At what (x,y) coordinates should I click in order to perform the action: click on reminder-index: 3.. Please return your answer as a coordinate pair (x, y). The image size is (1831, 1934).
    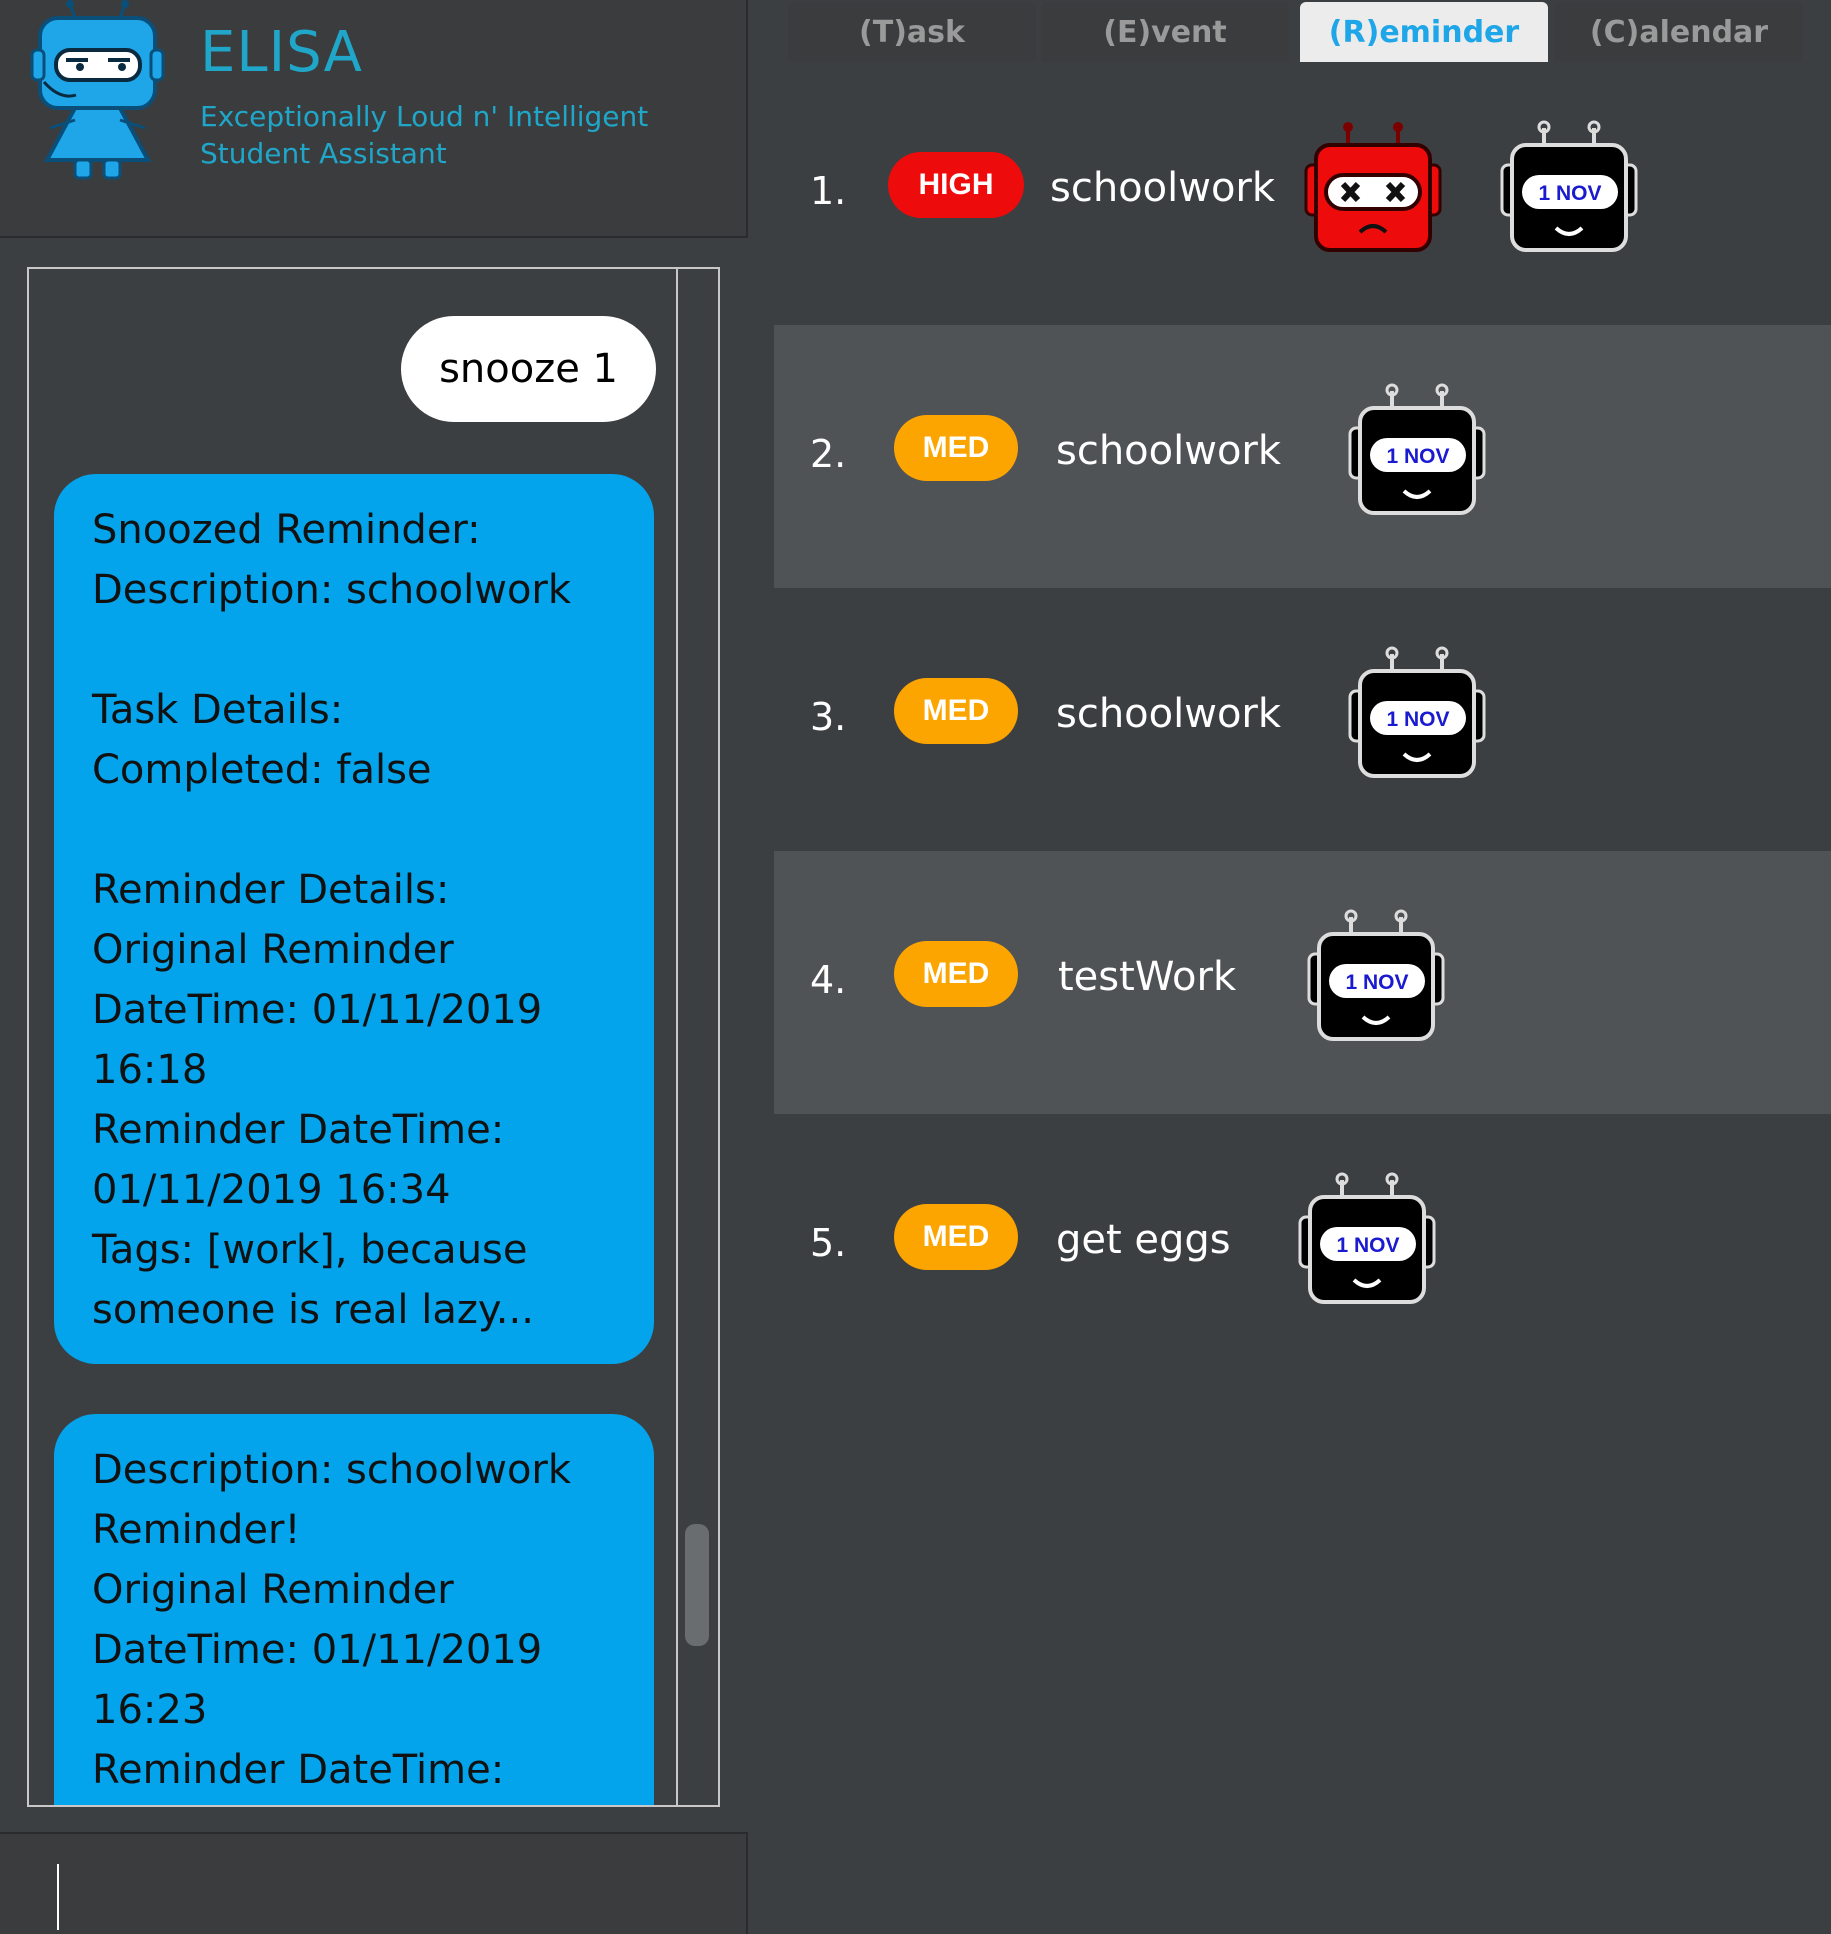
    Looking at the image, I should click on (828, 717).